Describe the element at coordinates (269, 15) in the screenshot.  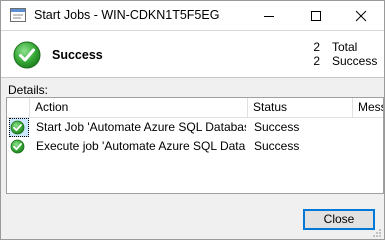
I see `minimize-button` at that location.